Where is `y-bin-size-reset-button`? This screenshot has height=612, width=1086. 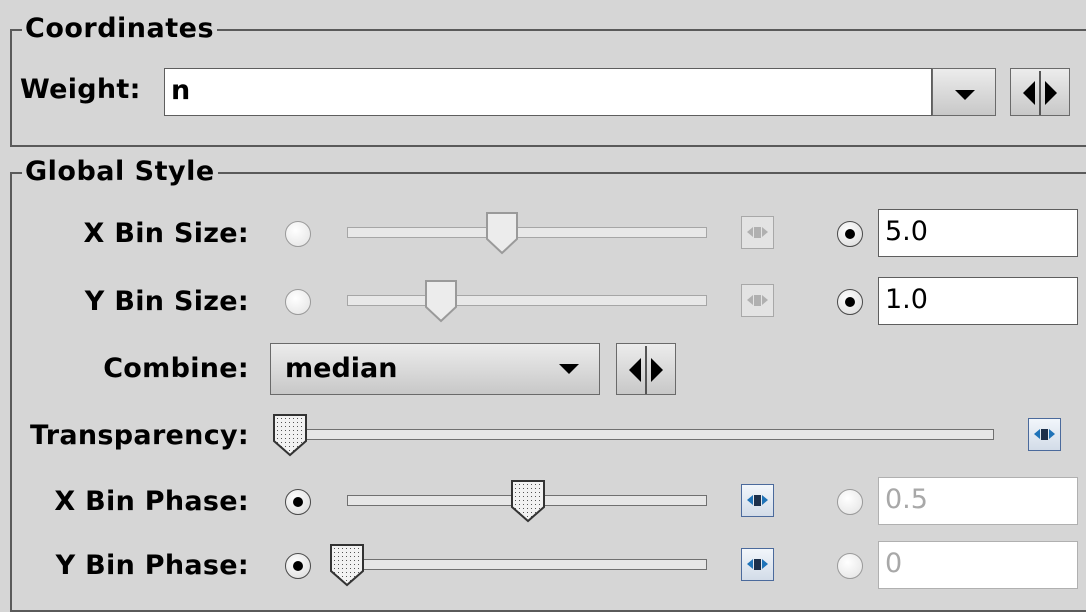 y-bin-size-reset-button is located at coordinates (757, 300).